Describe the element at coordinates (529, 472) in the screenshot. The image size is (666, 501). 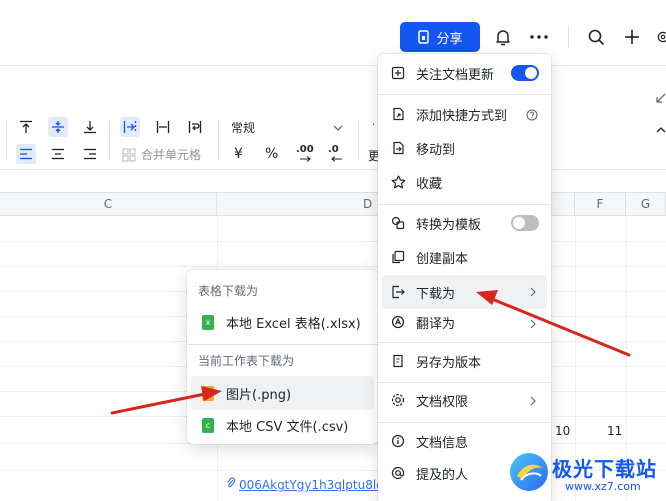
I see `watermark-logo-icon` at that location.